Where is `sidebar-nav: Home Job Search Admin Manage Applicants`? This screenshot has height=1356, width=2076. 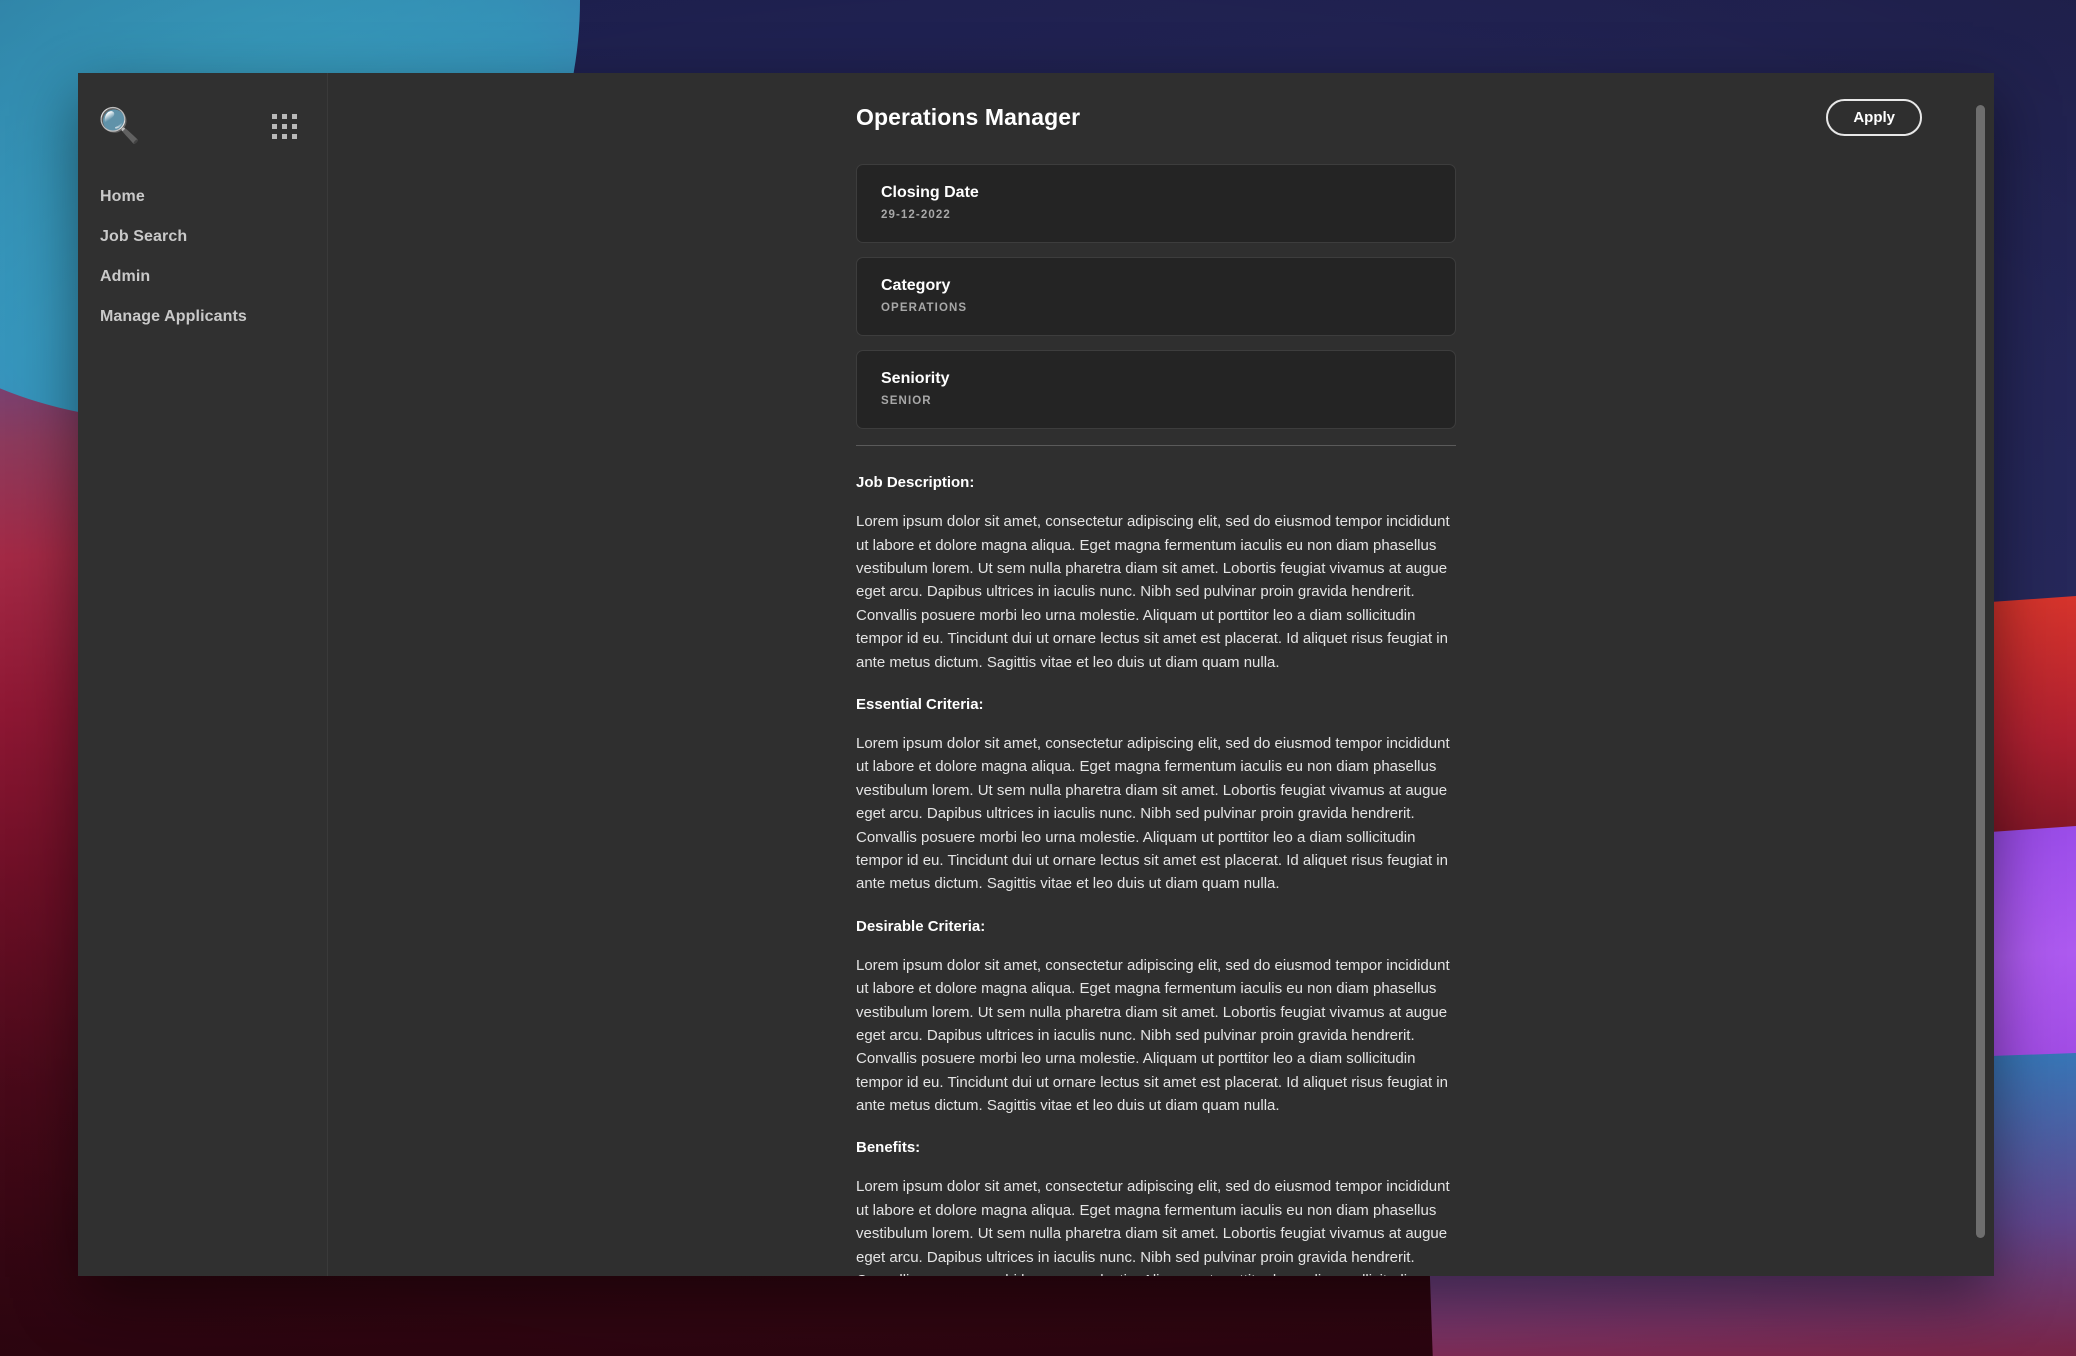 sidebar-nav: Home Job Search Admin Manage Applicants is located at coordinates (202, 257).